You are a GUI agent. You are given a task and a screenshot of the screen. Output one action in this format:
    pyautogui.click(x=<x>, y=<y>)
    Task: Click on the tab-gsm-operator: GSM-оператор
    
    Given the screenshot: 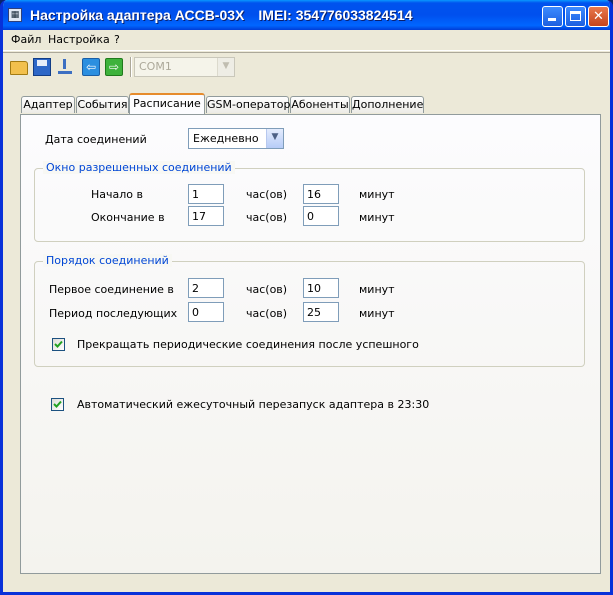 What is the action you would take?
    pyautogui.click(x=248, y=104)
    